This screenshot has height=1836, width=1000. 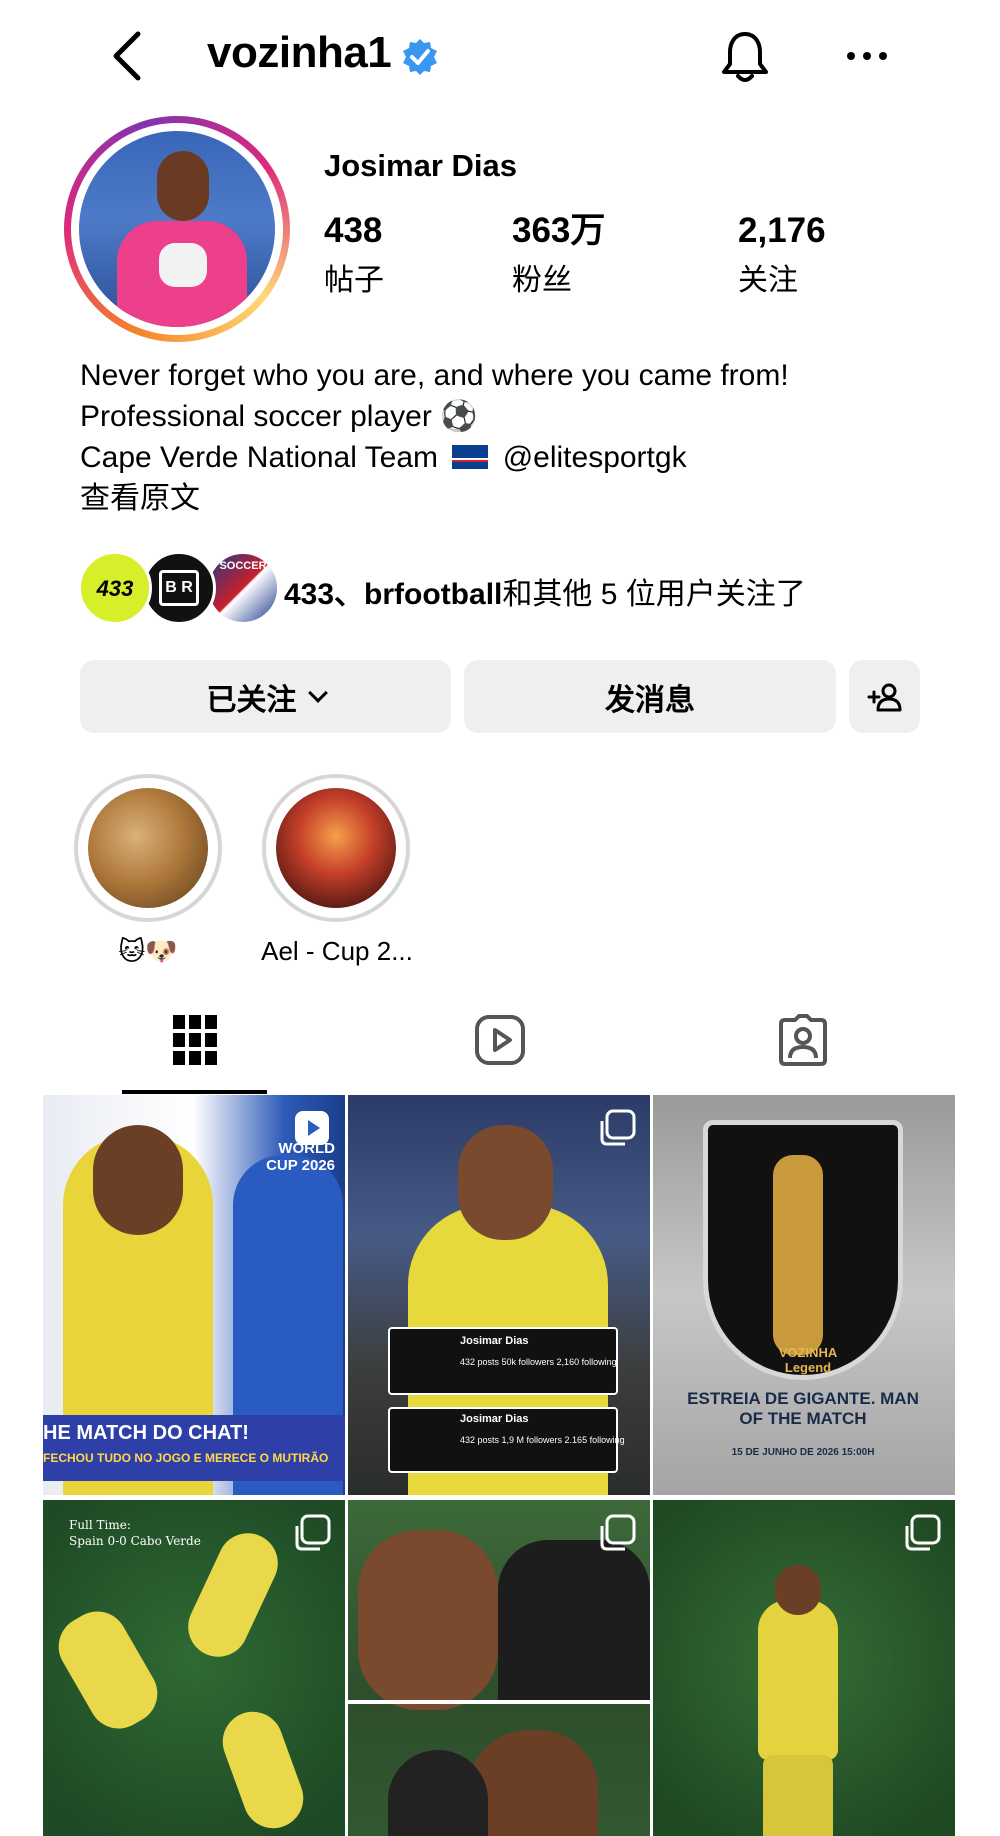 I want to click on avatar-head, so click(x=183, y=186).